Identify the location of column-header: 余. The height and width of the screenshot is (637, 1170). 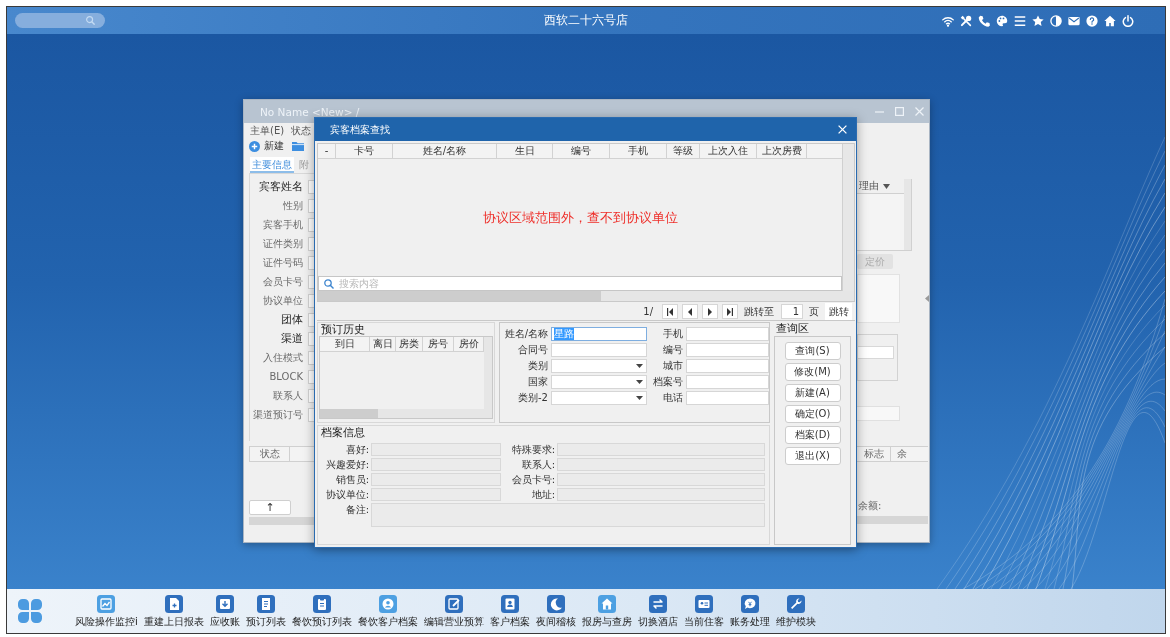
(899, 454).